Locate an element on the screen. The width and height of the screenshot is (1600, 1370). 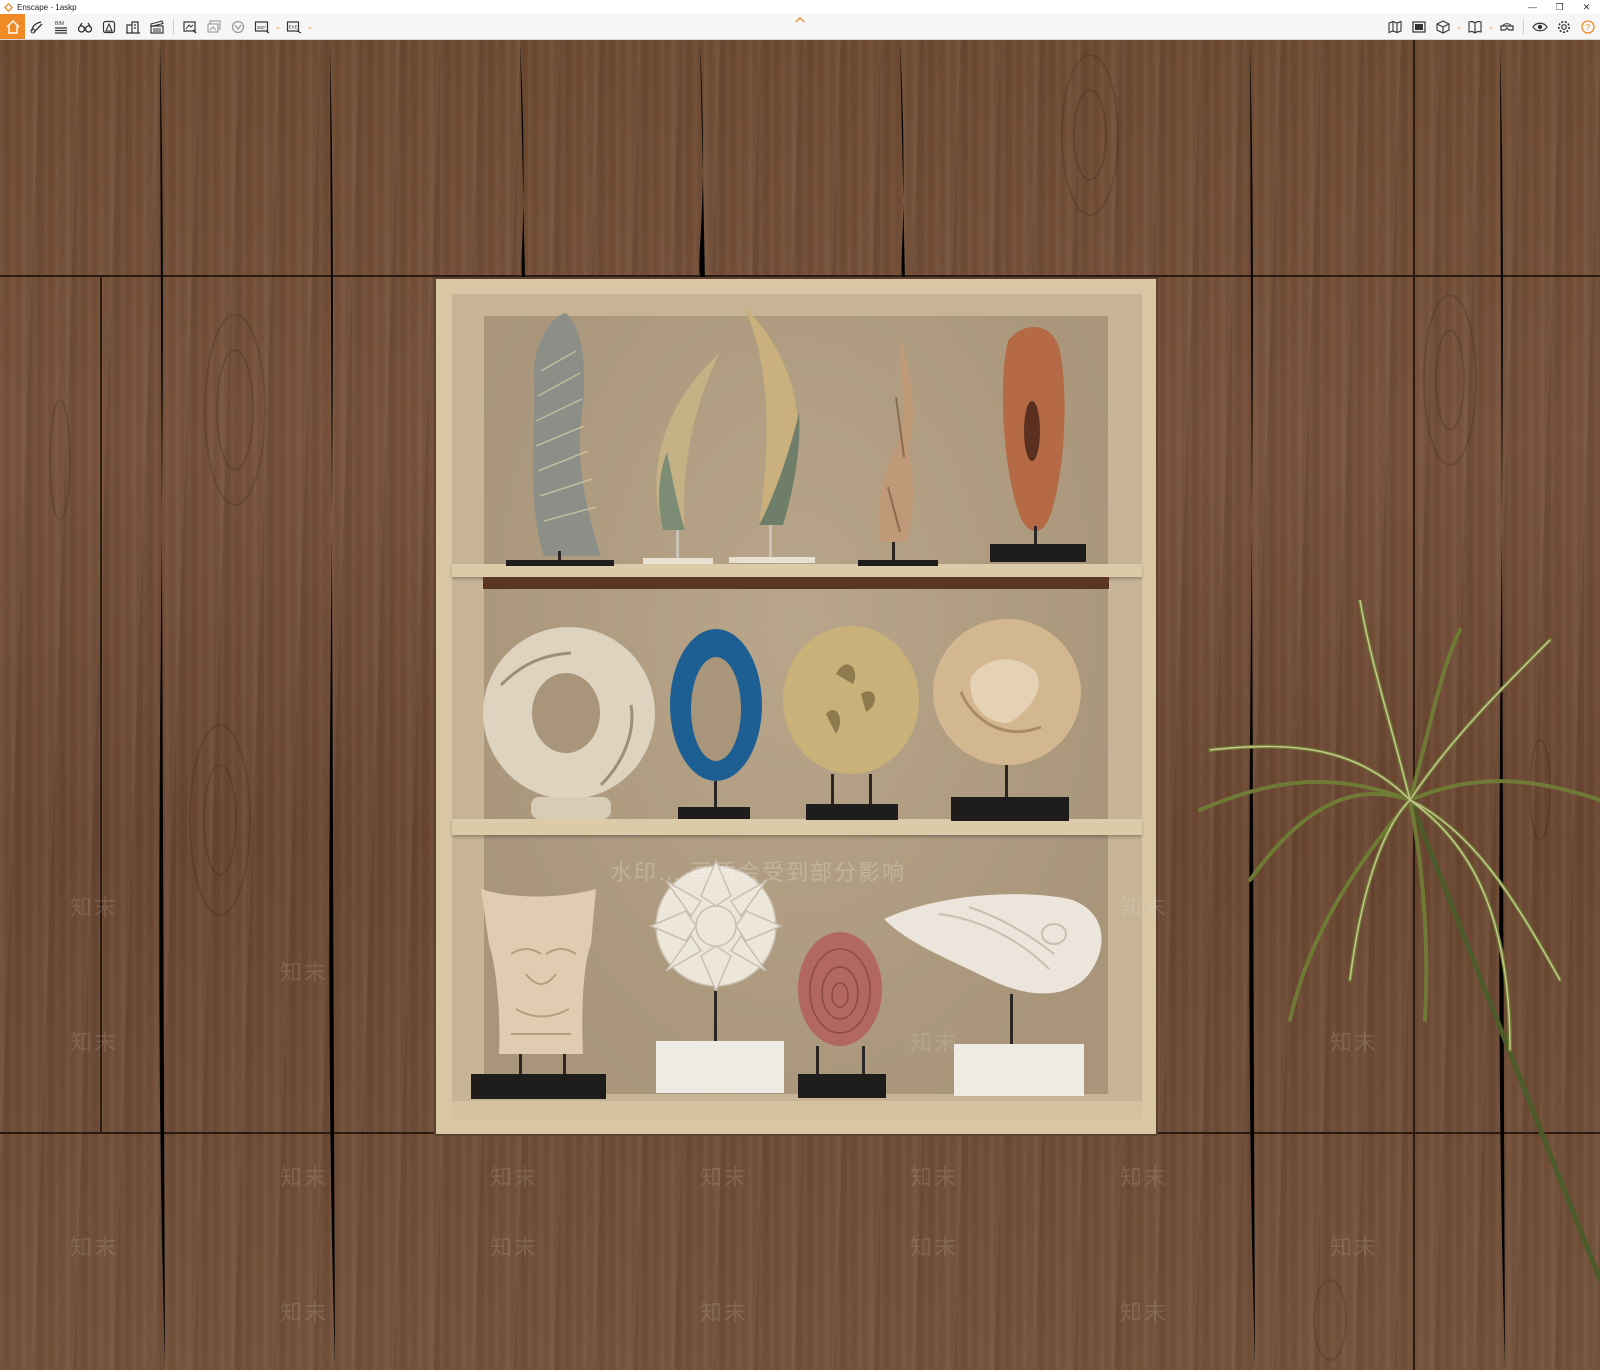
clapper-button is located at coordinates (157, 26).